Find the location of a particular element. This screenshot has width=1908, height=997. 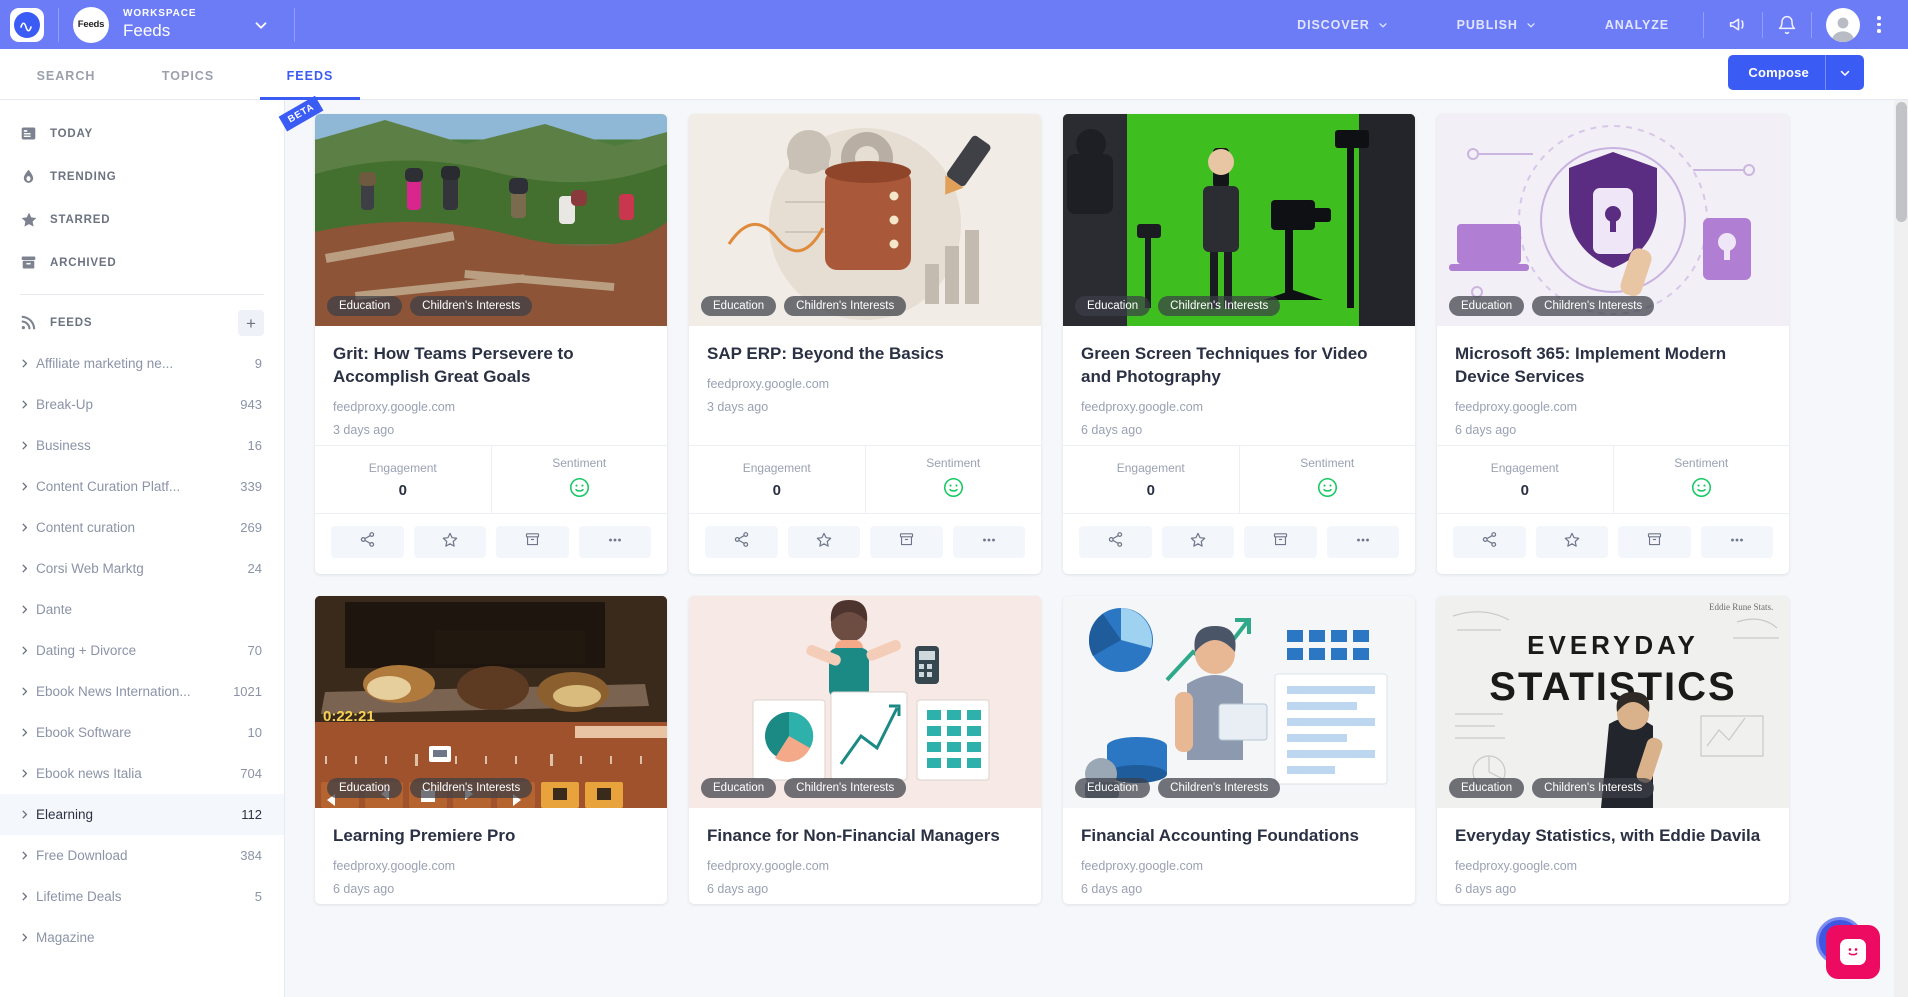

sidebar-feed-item: Elearning 112 is located at coordinates (142, 814).